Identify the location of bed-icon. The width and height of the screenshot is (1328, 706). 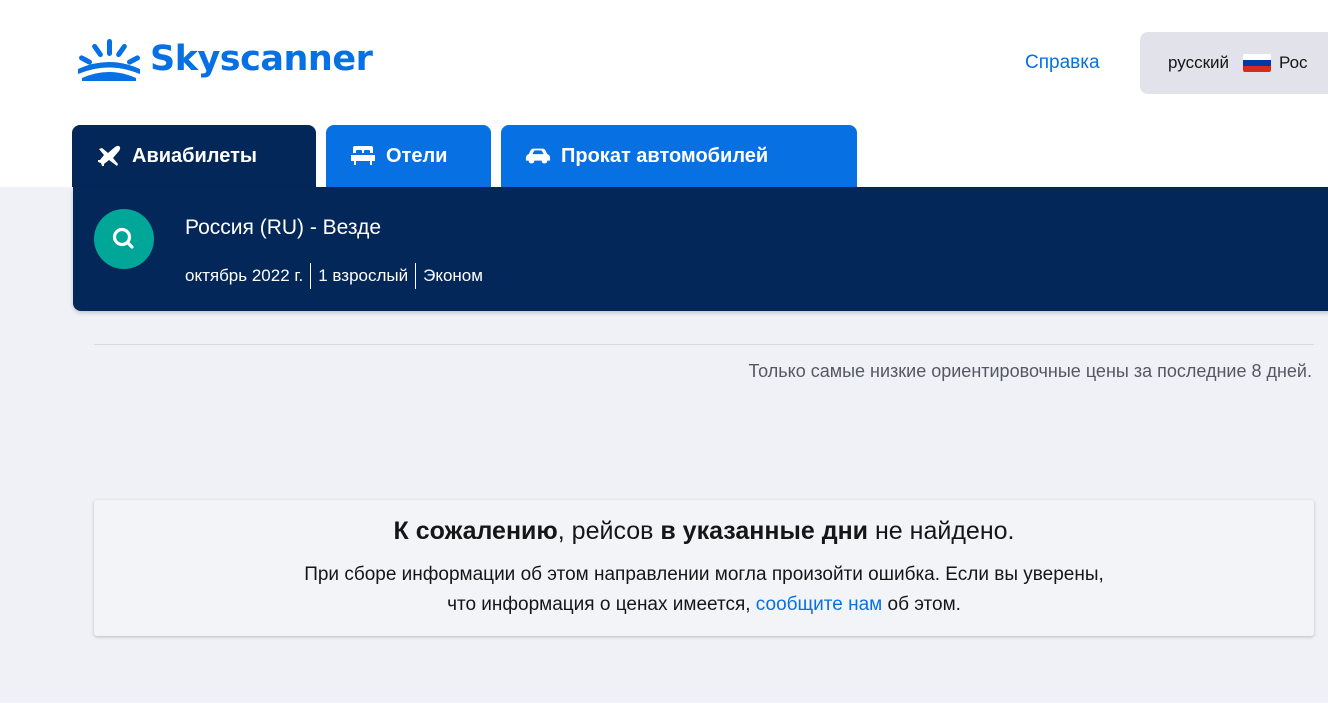
(363, 156).